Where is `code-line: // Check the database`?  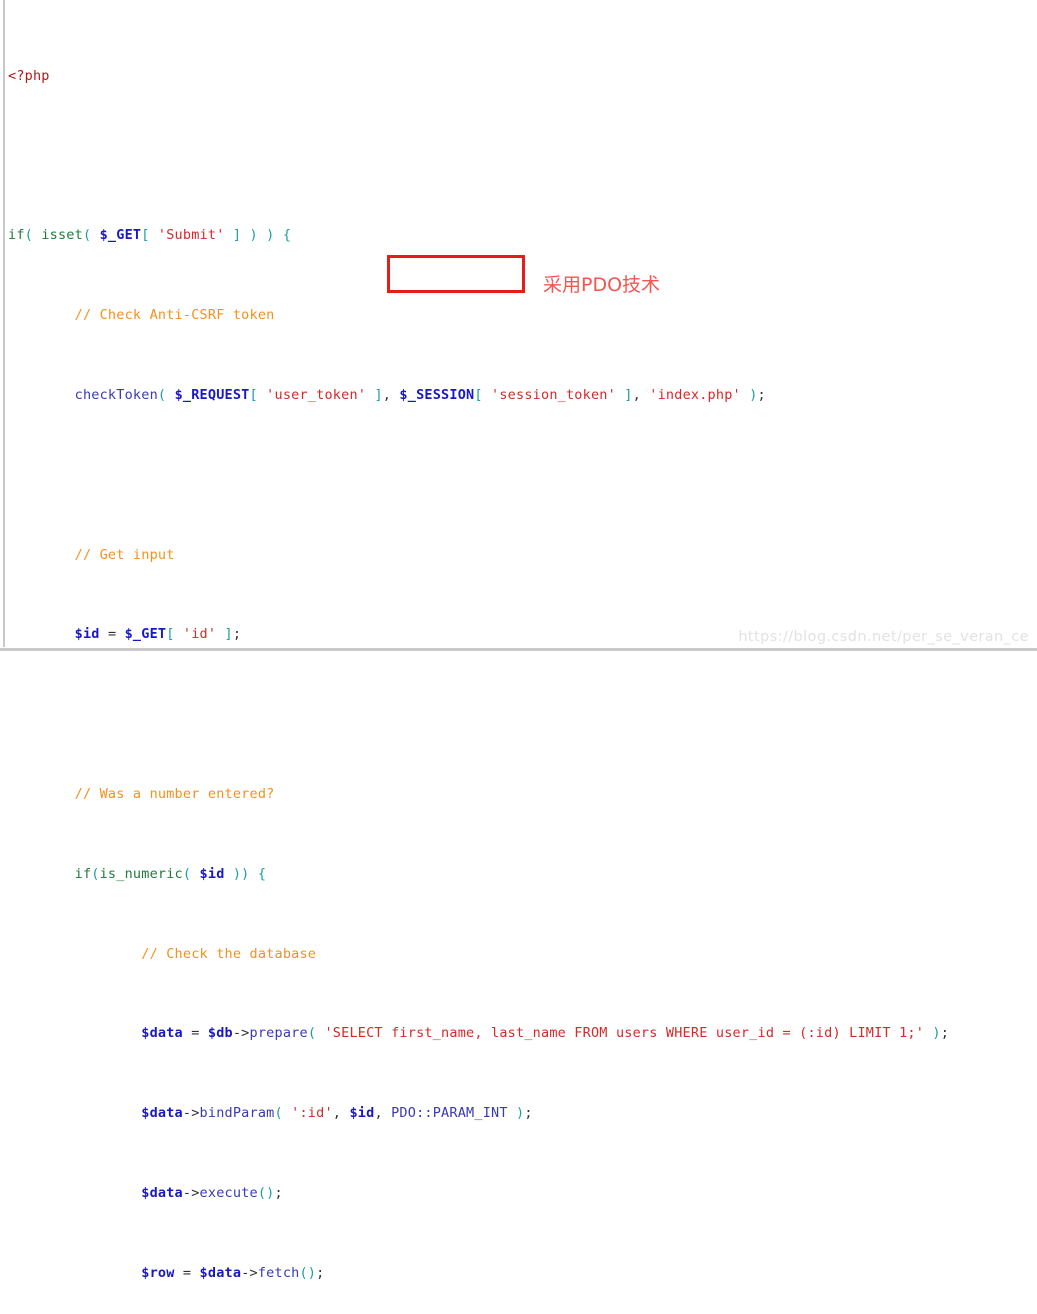 code-line: // Check the database is located at coordinates (229, 953).